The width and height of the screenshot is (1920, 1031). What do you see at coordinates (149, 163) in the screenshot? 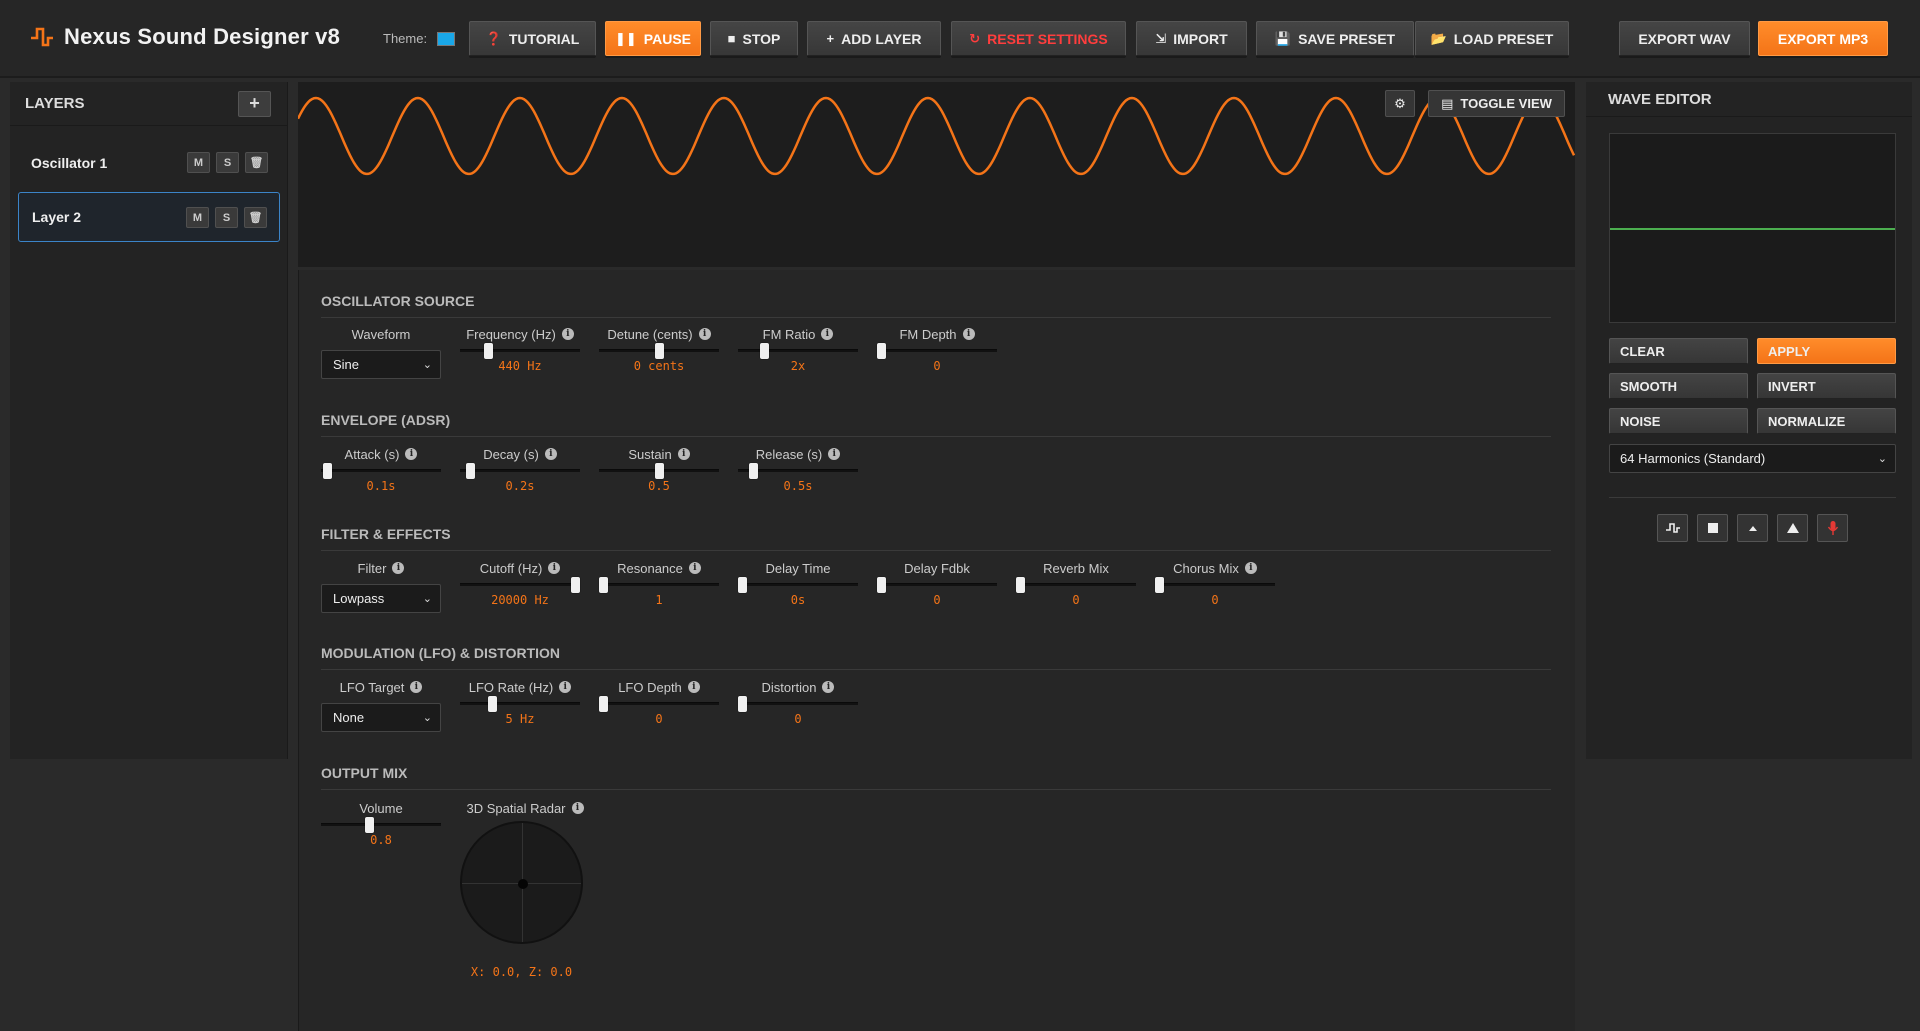
I see `layer-item: Oscillator 1 M S 🗑` at bounding box center [149, 163].